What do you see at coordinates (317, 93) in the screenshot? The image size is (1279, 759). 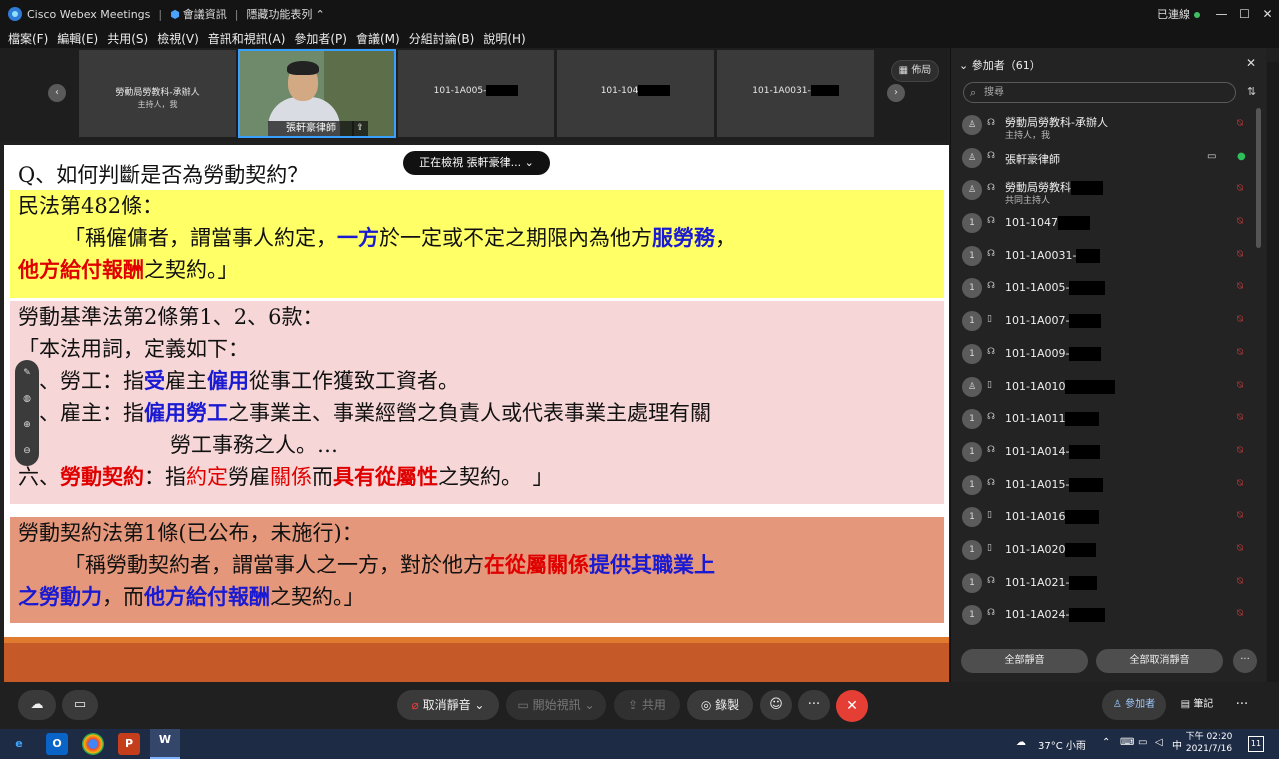 I see `video-tile-active-speaker: 張軒豪律師 ⇪` at bounding box center [317, 93].